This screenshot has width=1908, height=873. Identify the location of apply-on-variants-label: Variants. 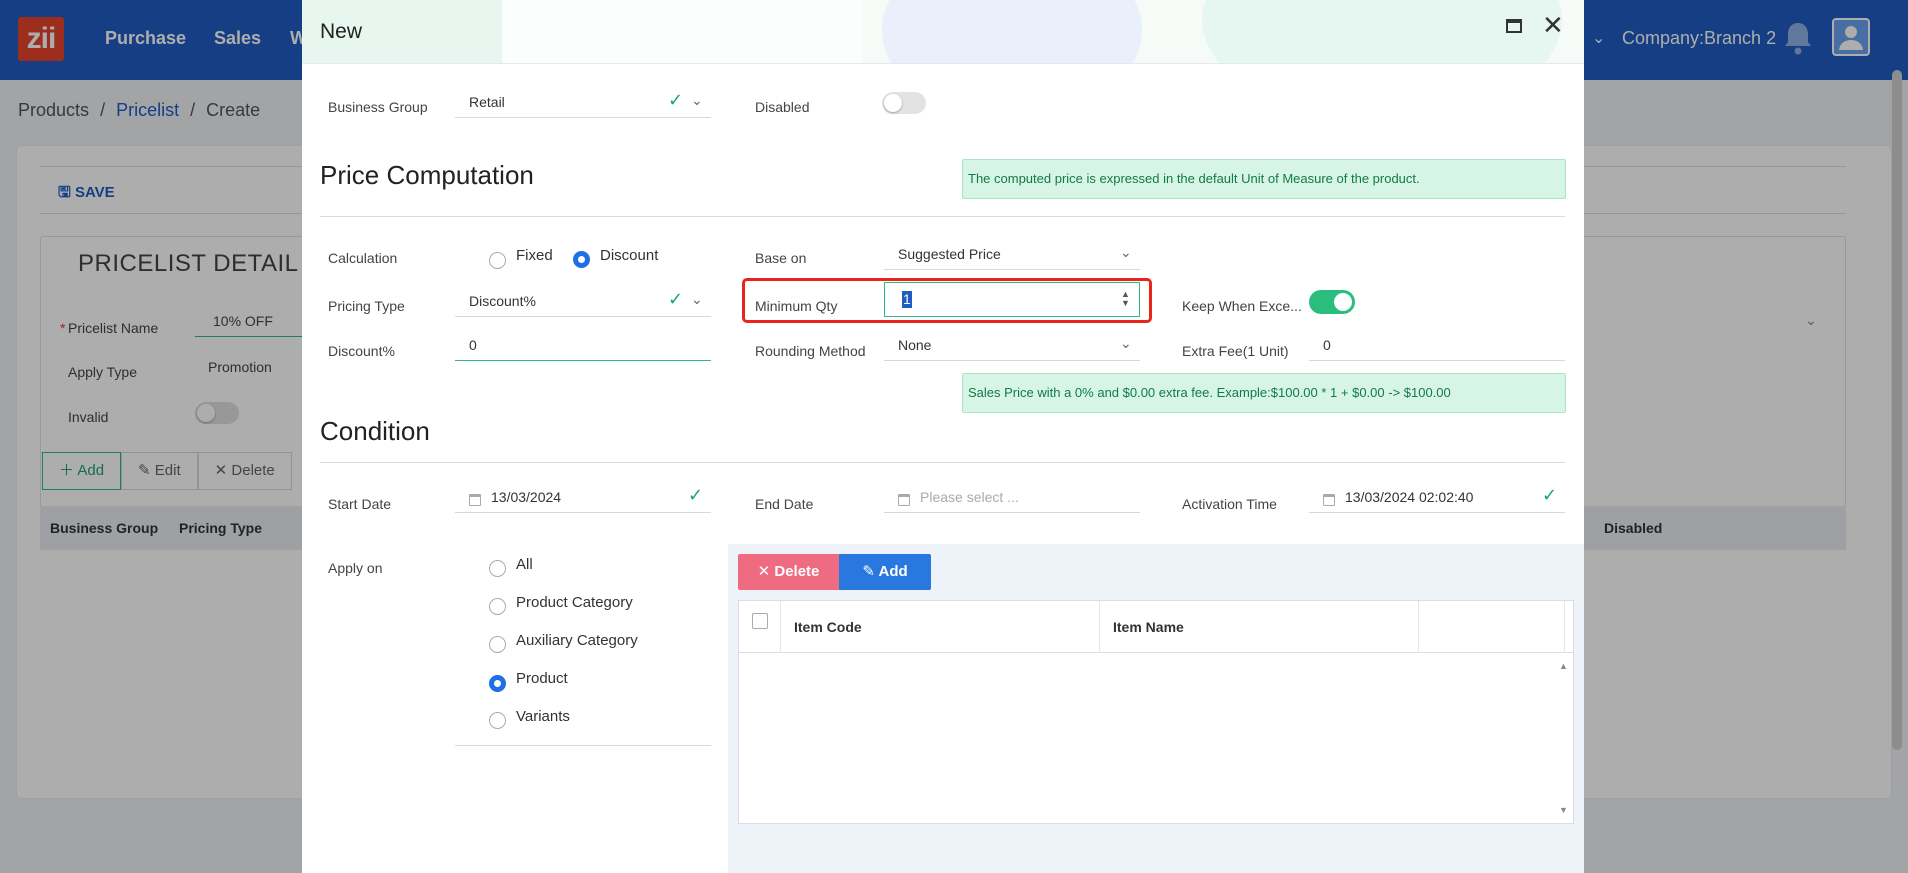
(543, 716).